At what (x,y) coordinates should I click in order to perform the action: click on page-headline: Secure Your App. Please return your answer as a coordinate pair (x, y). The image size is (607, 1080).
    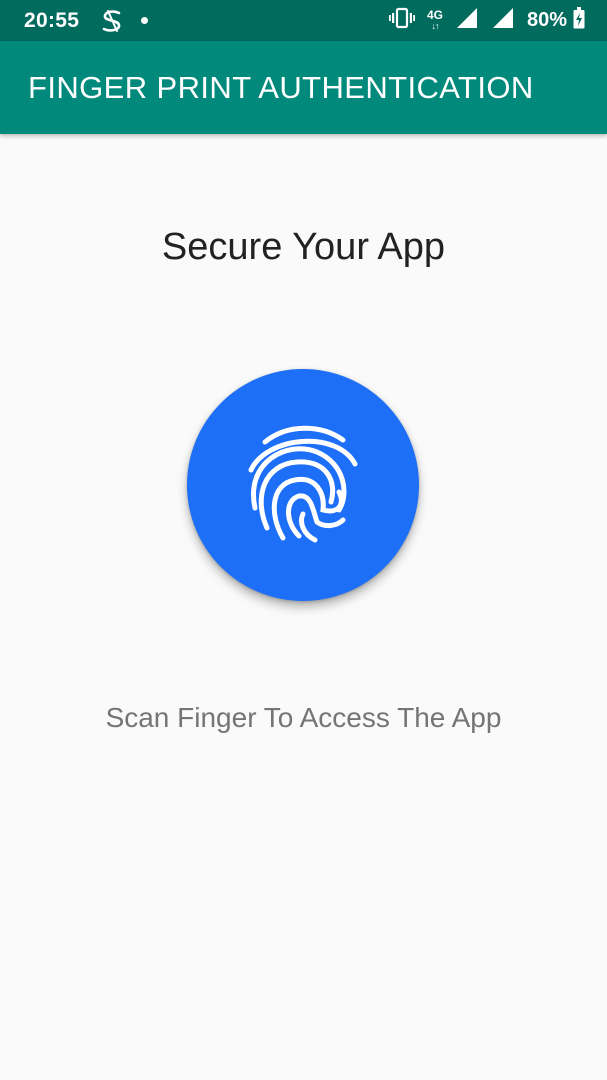
    Looking at the image, I should click on (303, 247).